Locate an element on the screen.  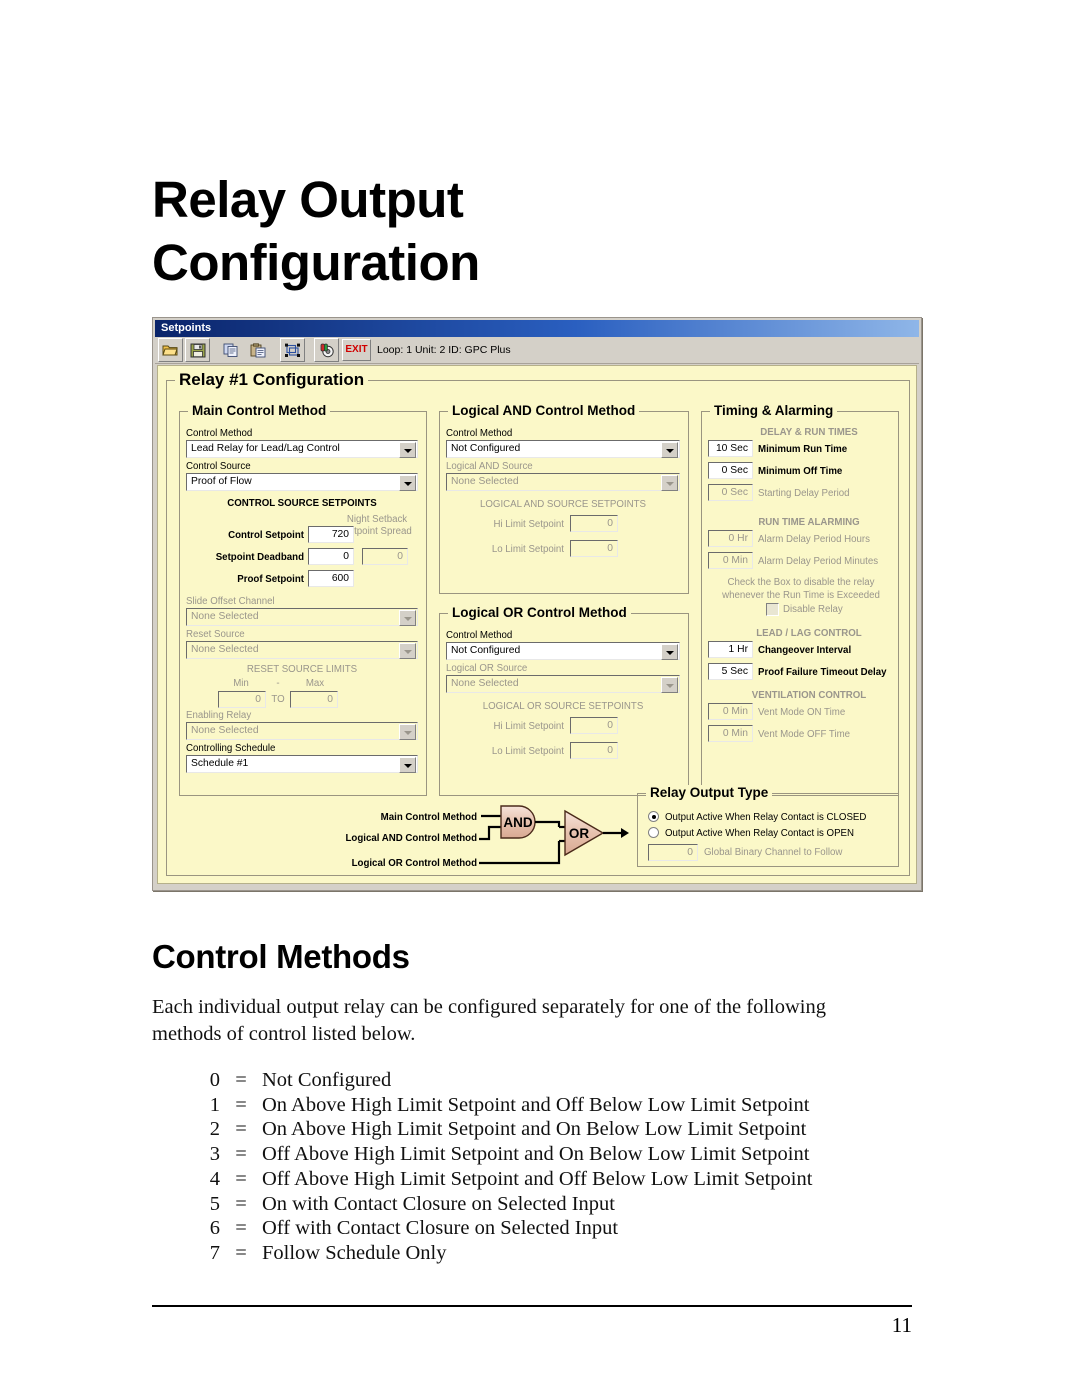
main-control-method-legend: Main Control Method is located at coordinates (259, 410).